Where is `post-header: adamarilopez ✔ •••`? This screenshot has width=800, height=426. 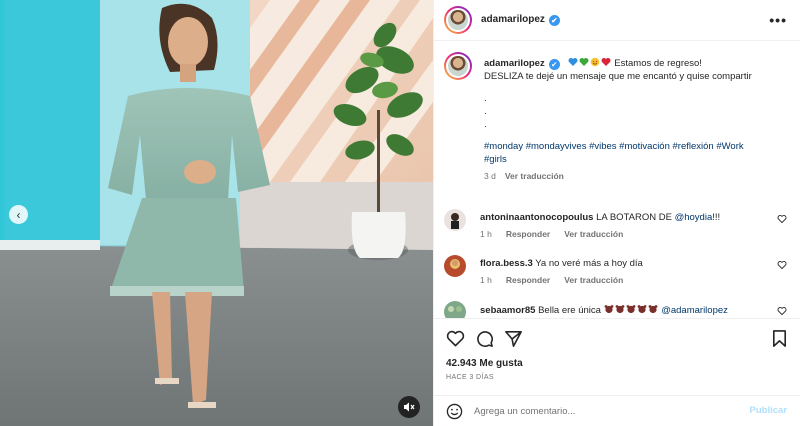 post-header: adamarilopez ✔ ••• is located at coordinates (617, 20).